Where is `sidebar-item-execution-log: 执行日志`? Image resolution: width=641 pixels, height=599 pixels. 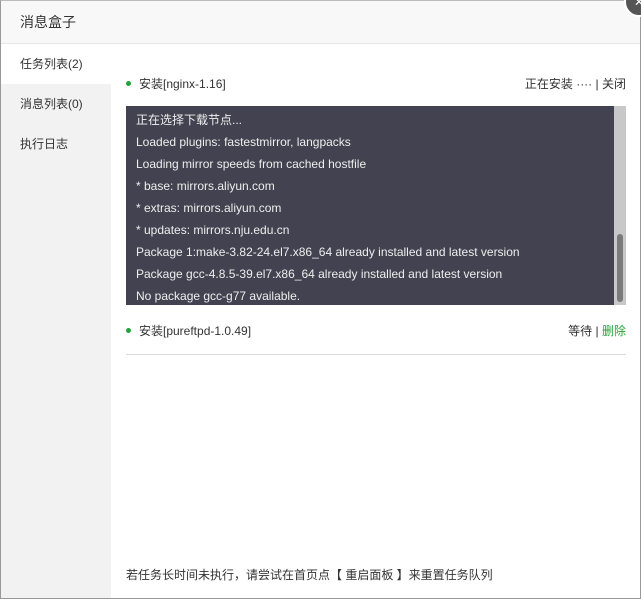
sidebar-item-execution-log: 执行日志 is located at coordinates (56, 144).